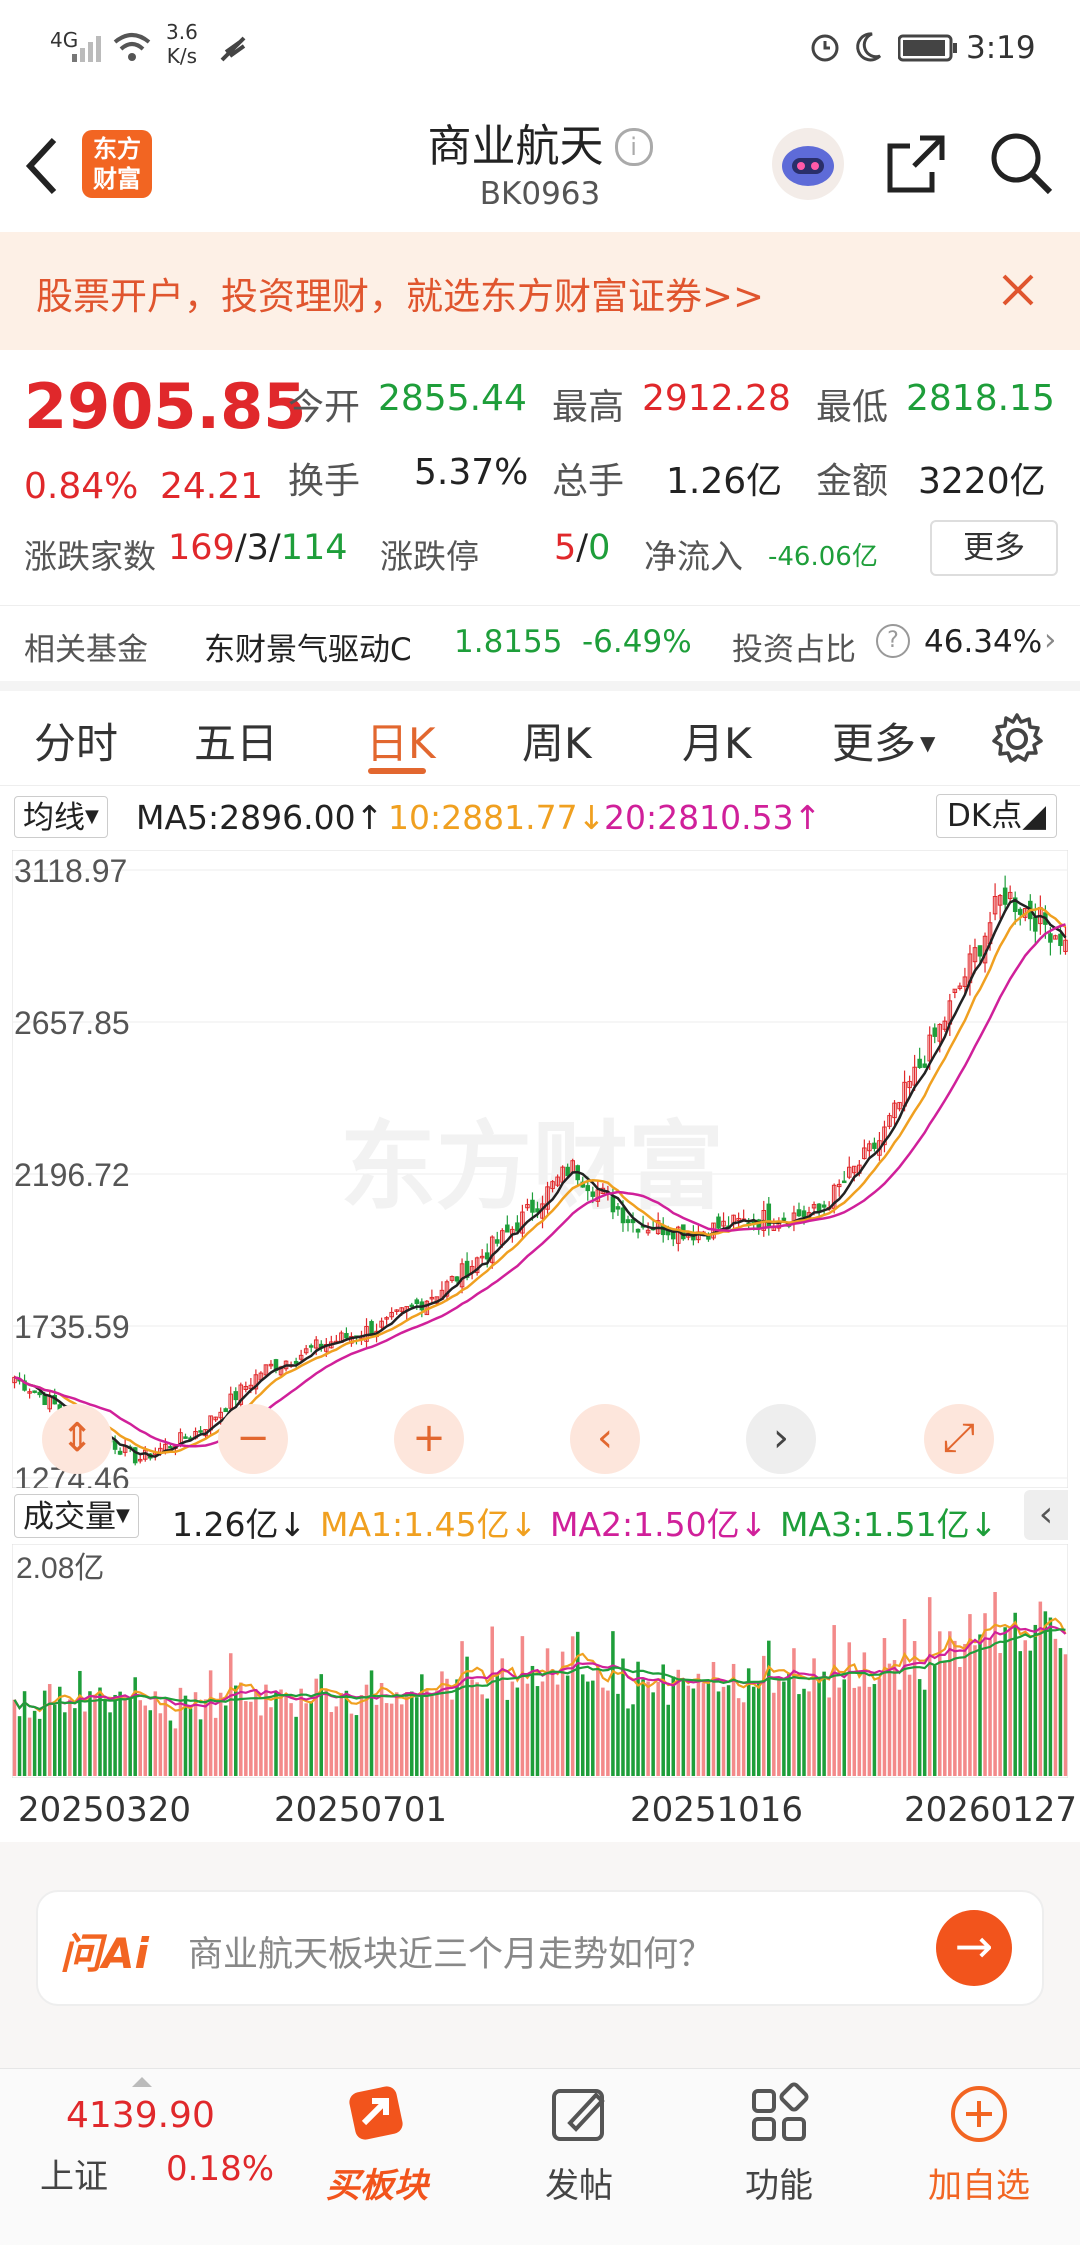  I want to click on limit-label: 涨跌停, so click(429, 556).